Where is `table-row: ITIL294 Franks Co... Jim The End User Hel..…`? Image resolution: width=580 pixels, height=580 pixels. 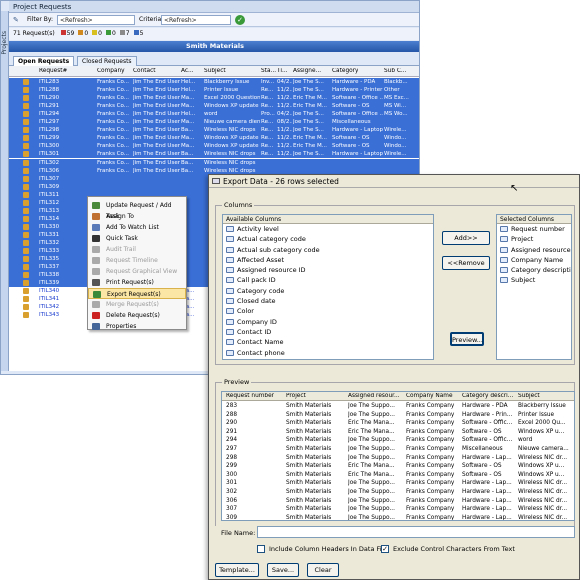
table-row: ITIL294 Franks Co... Jim The End User Hel..… is located at coordinates (214, 114).